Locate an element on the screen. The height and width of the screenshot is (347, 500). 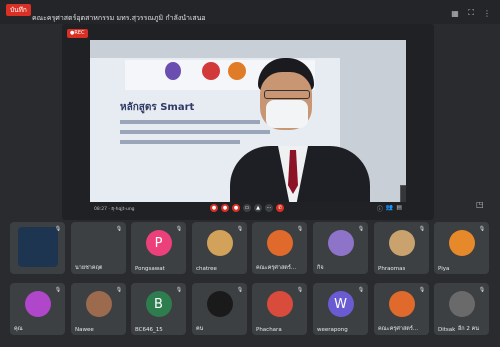
participant-name: กิจ is located at coordinates (320, 268).